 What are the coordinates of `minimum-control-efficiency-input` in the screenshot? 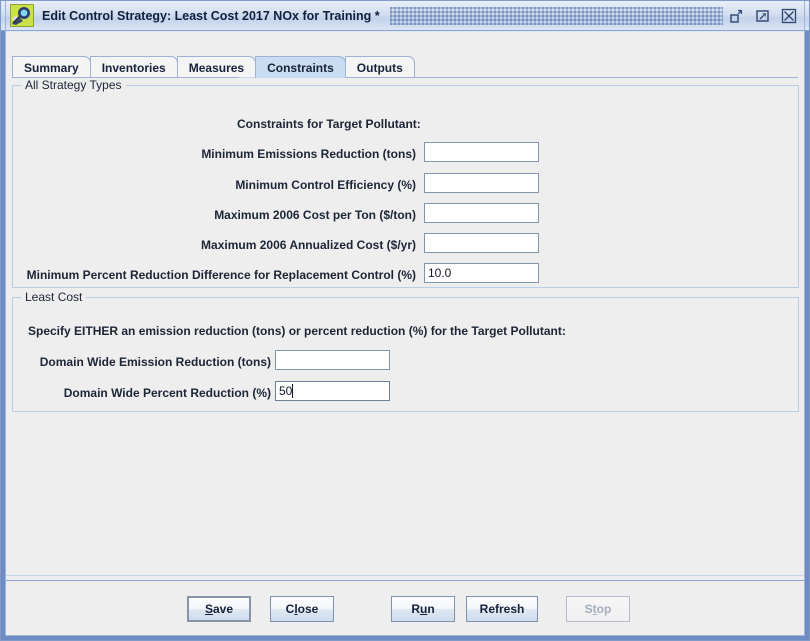 It's located at (481, 183).